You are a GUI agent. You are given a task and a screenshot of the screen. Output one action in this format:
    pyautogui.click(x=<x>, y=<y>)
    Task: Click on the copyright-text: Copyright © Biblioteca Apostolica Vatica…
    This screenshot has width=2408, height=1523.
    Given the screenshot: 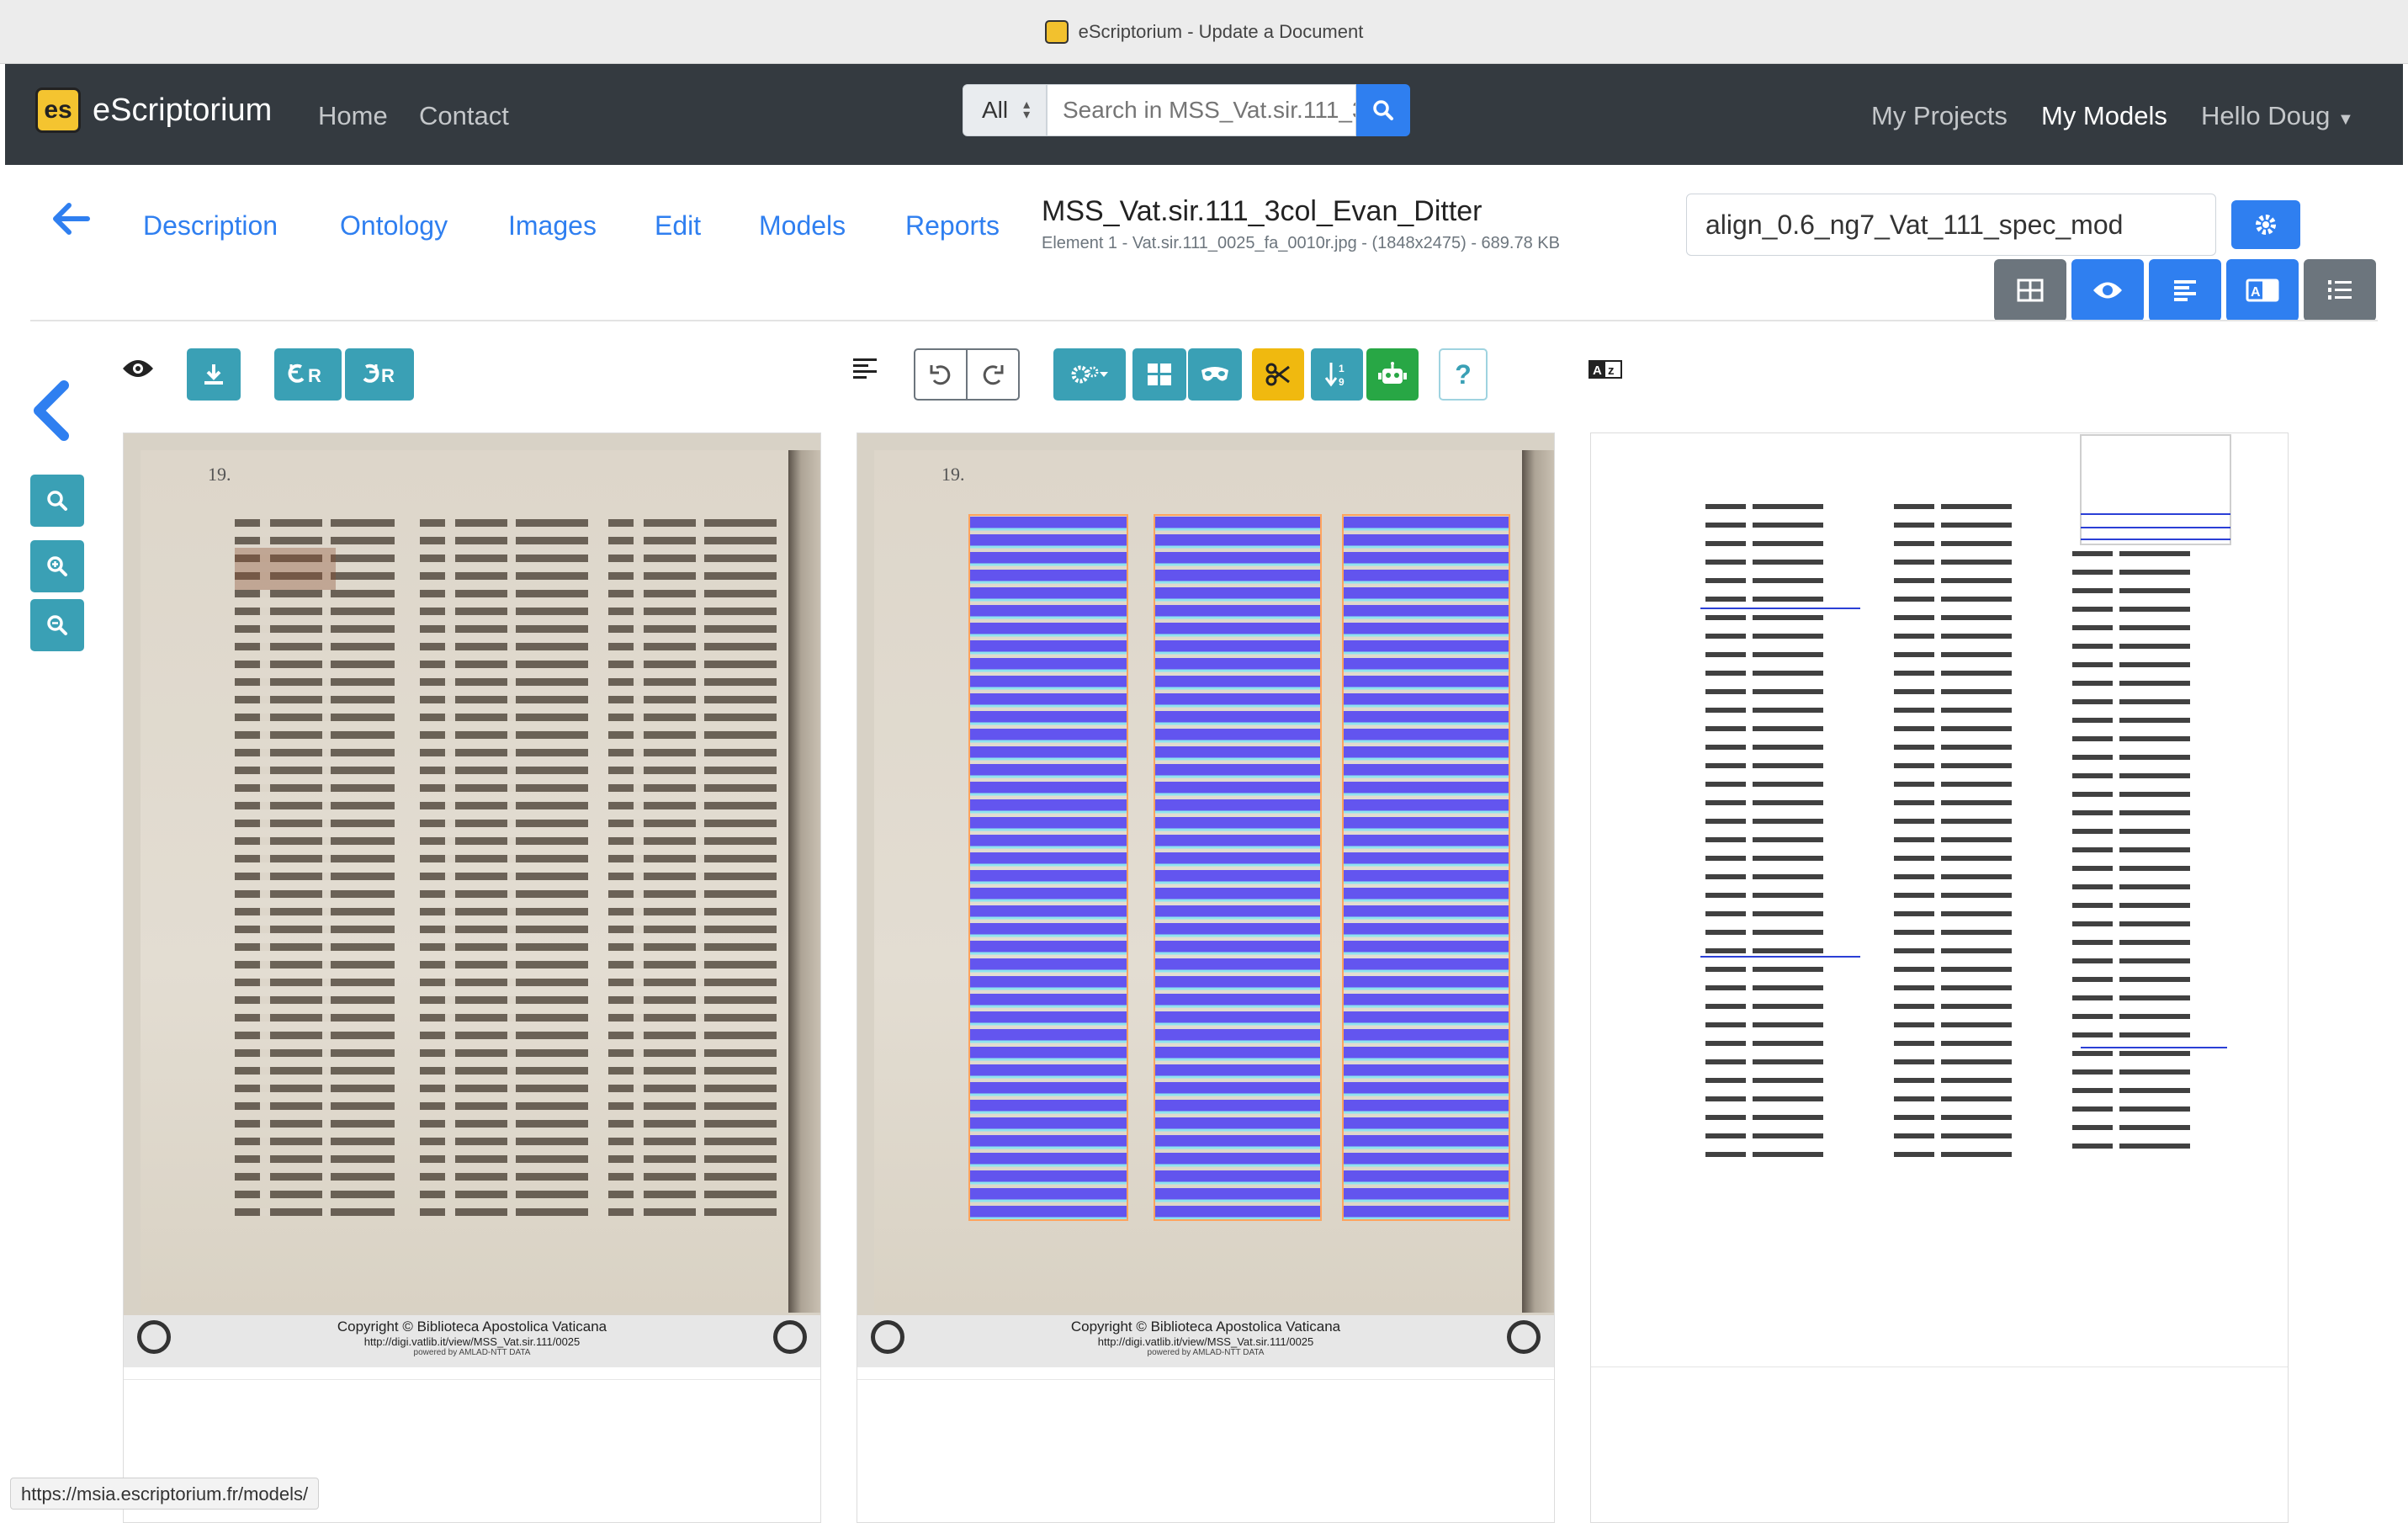 What is the action you would take?
    pyautogui.click(x=1206, y=1327)
    